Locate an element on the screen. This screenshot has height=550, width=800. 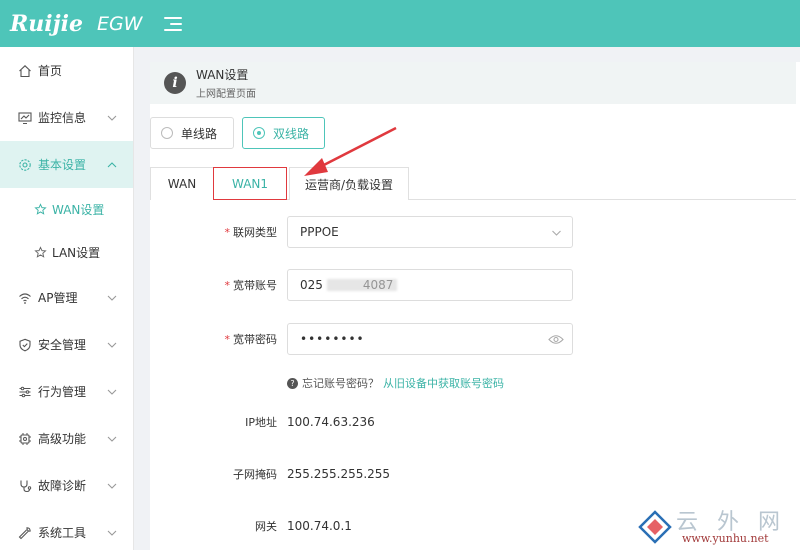
label-text: 宽带账号 is located at coordinates (255, 285).